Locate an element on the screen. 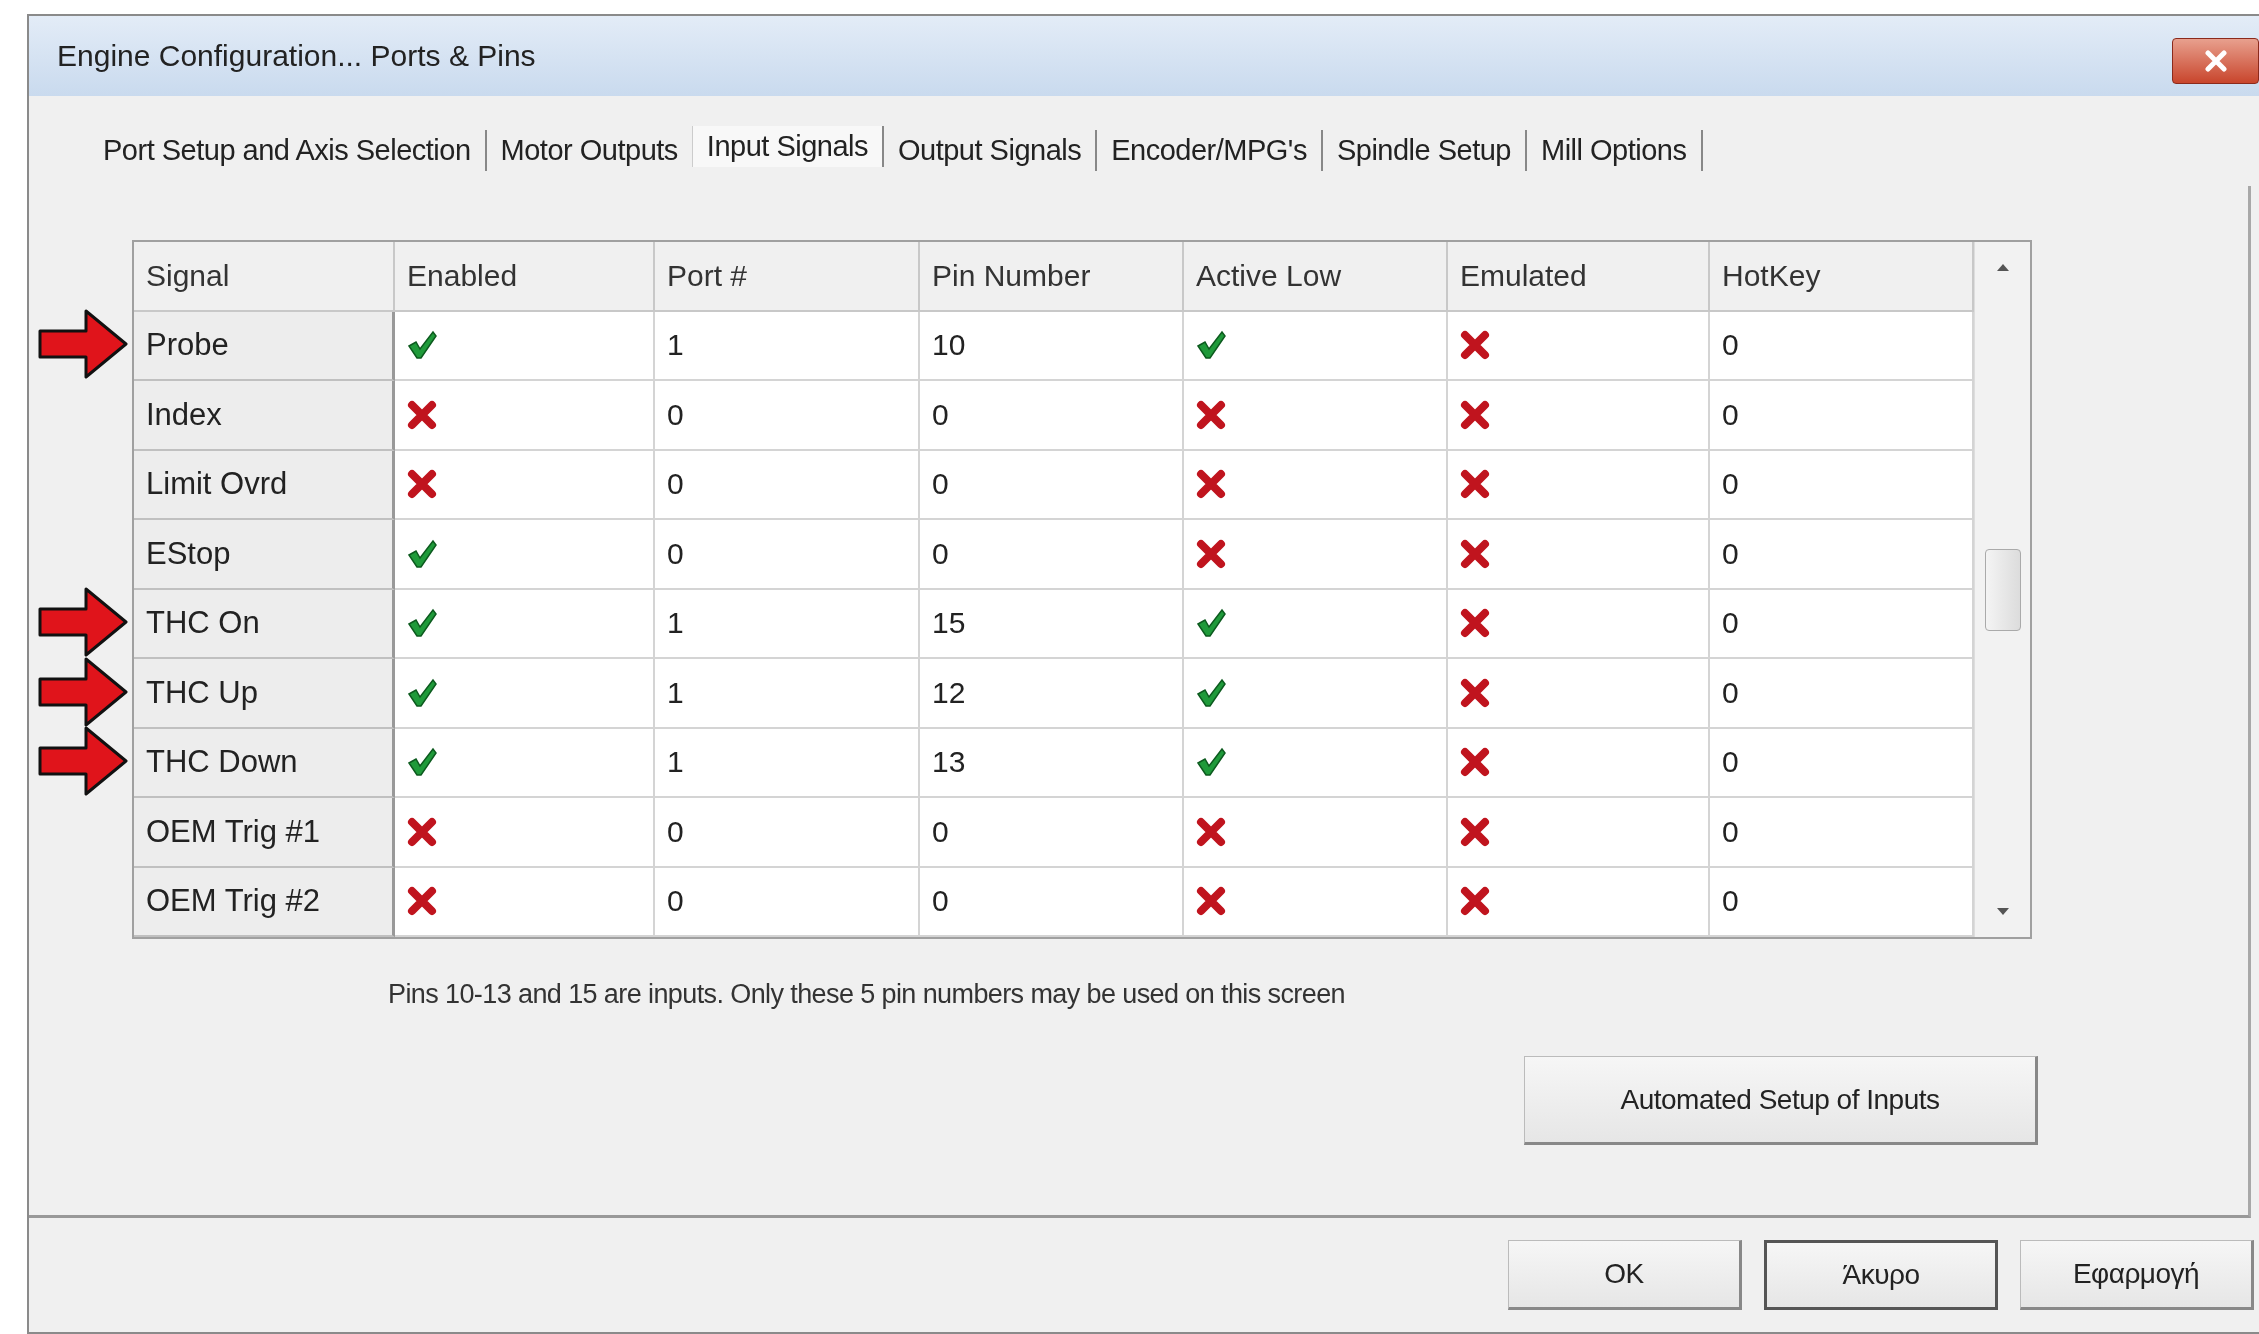 This screenshot has height=1334, width=2259. scrollbar is located at coordinates (2002, 589).